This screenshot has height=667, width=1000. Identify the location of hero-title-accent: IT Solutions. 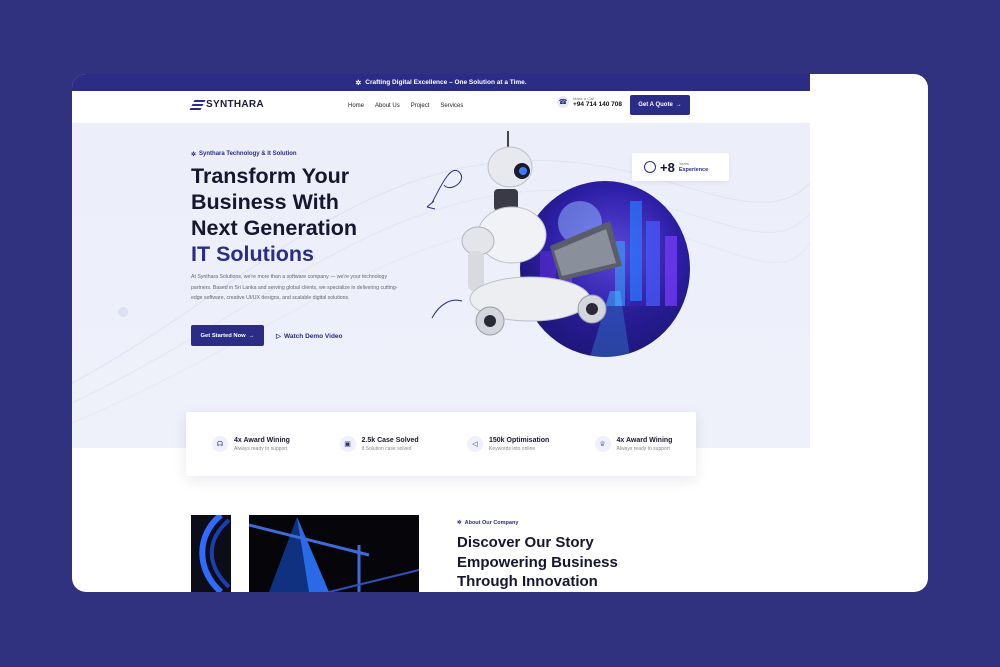
(253, 254).